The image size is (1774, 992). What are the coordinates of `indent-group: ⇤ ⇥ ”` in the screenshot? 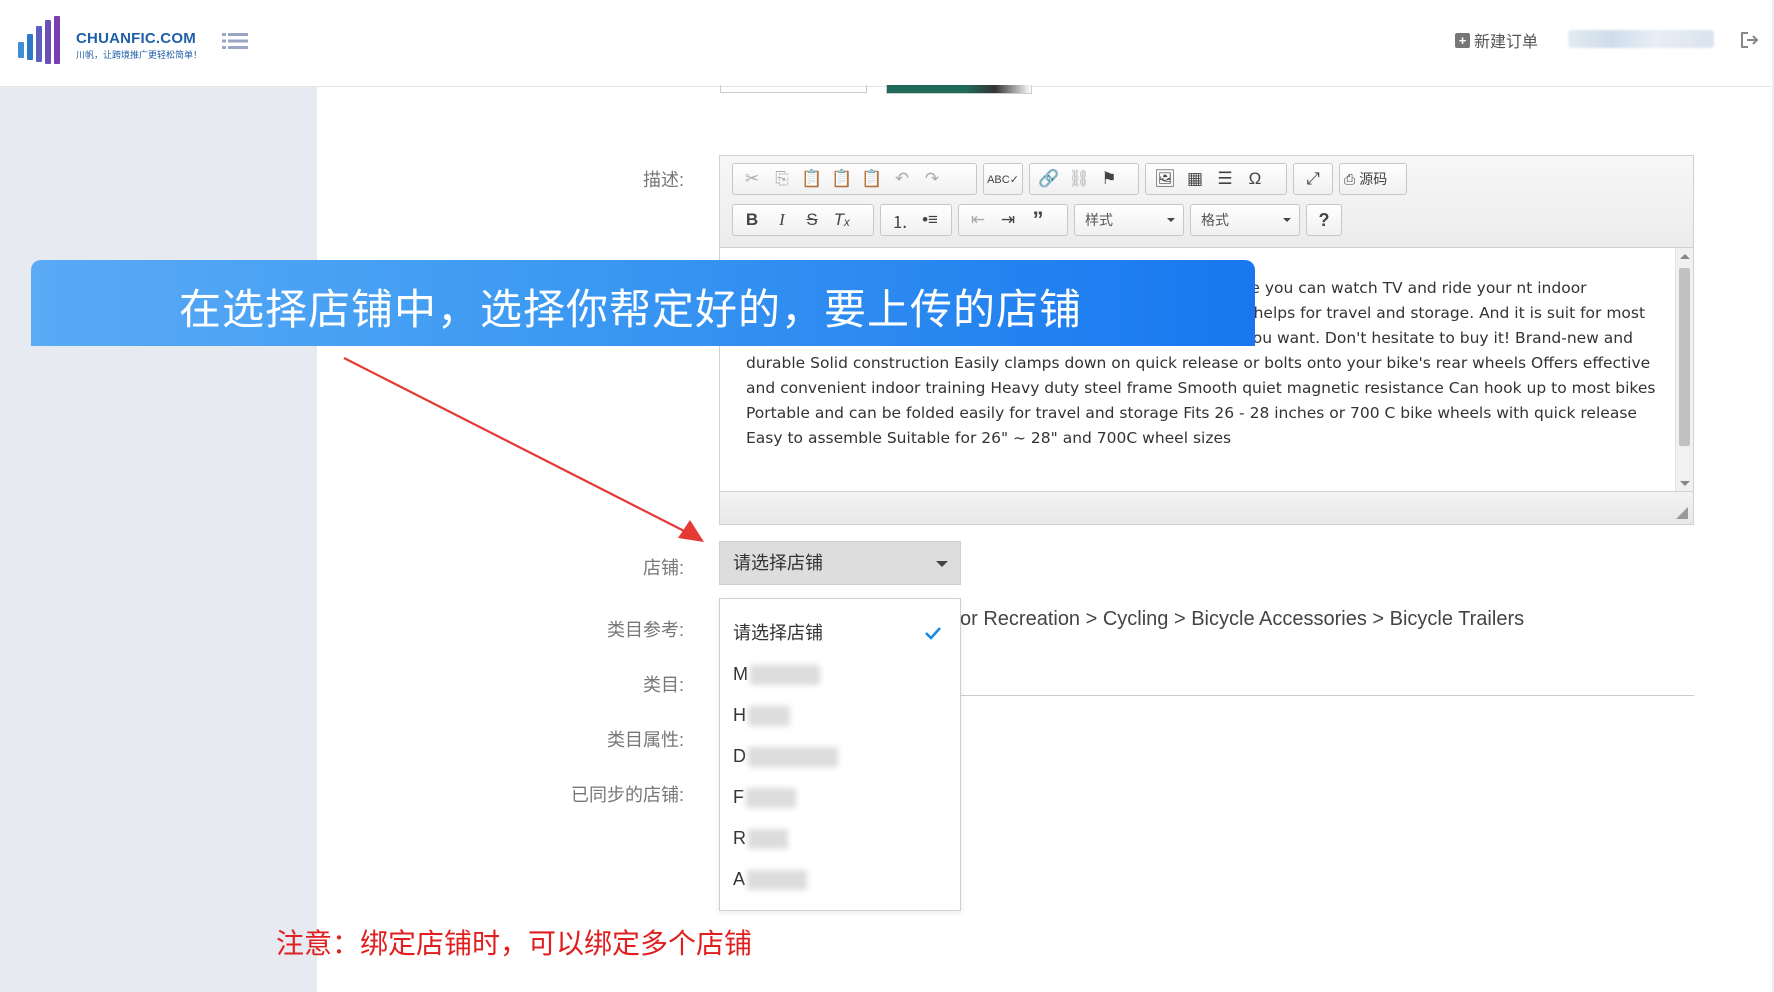 It's located at (1013, 220).